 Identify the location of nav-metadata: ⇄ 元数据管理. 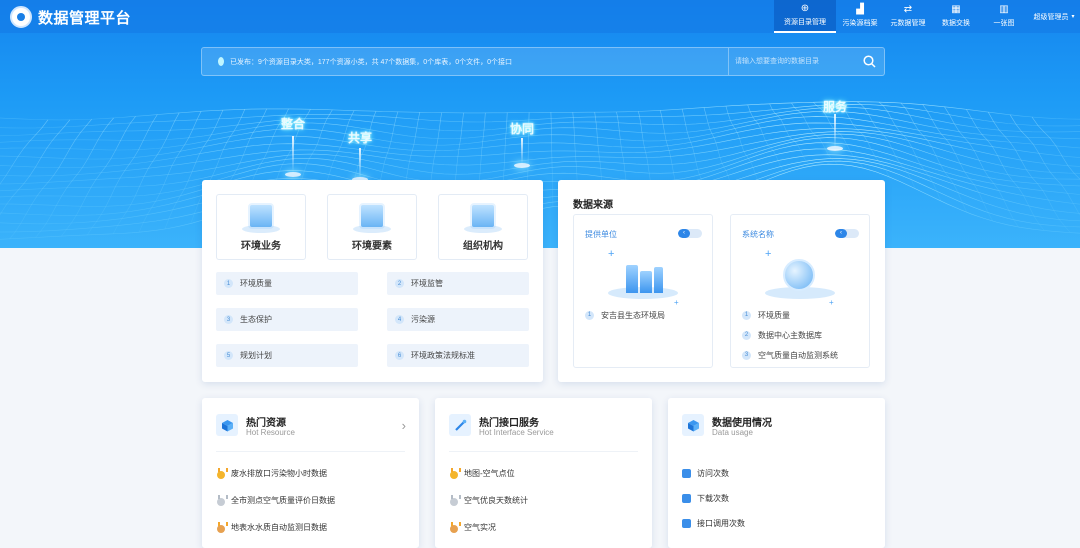
(908, 16).